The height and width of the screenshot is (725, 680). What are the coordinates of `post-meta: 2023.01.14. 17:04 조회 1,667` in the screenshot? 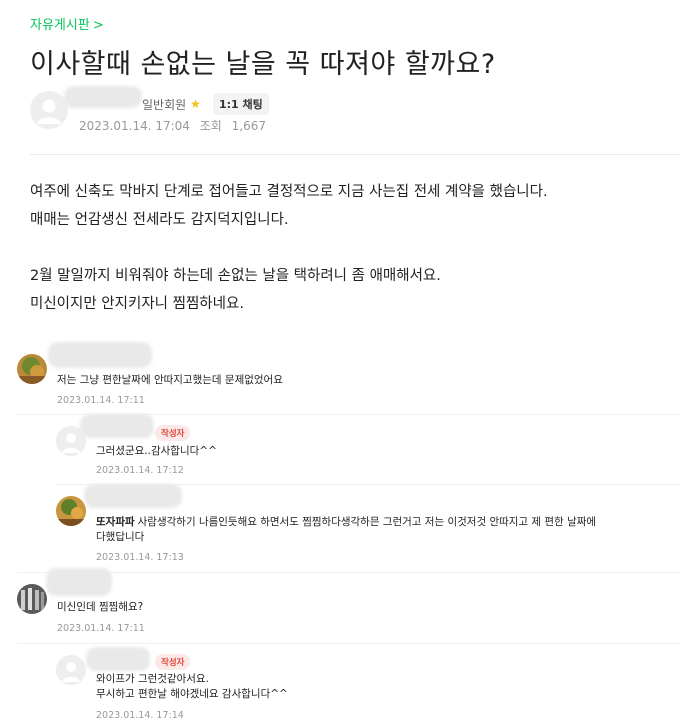 It's located at (172, 125).